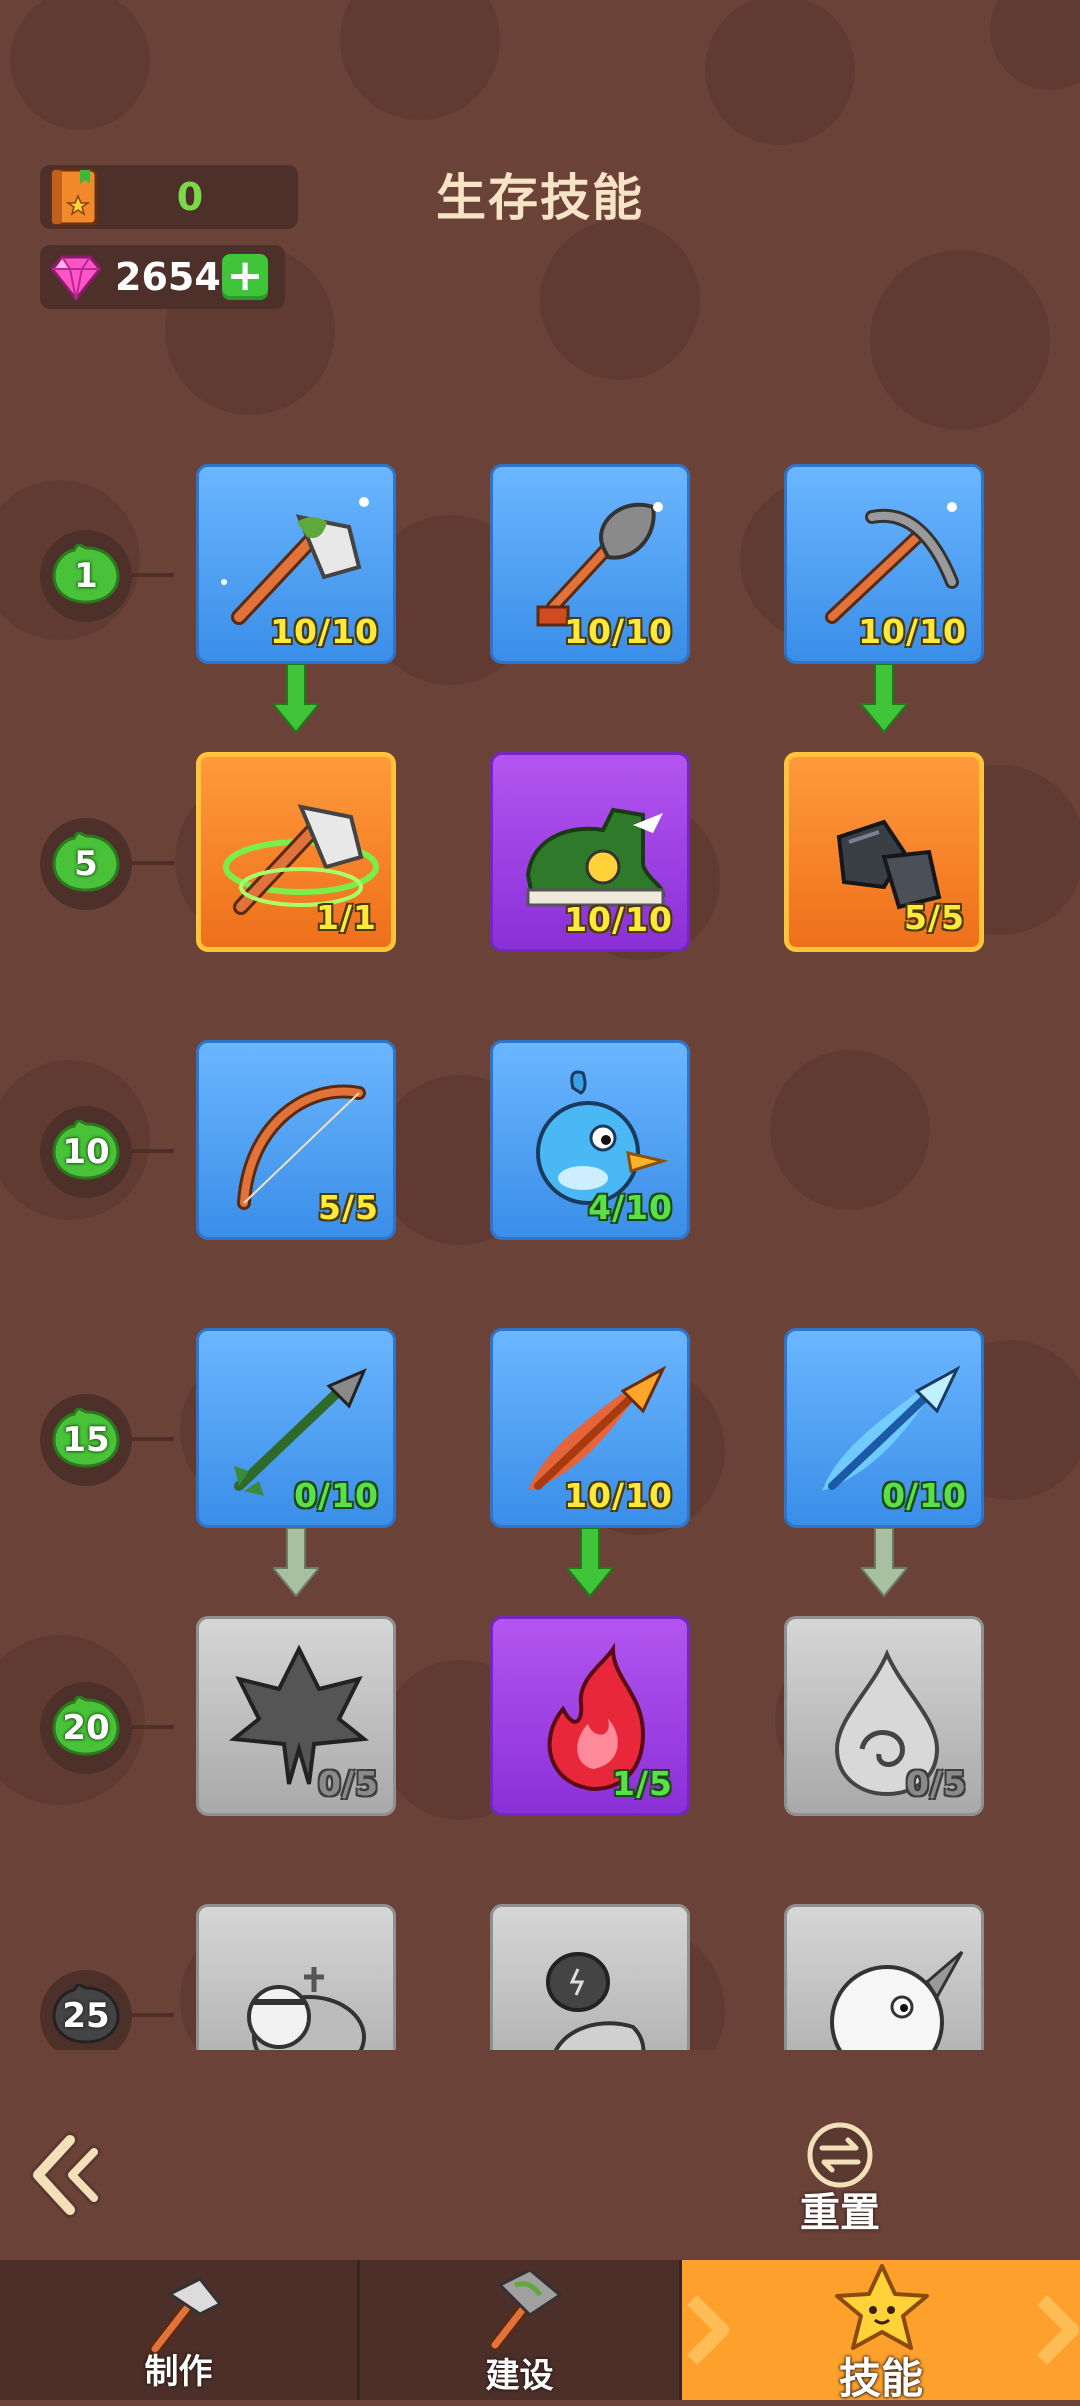 Image resolution: width=1080 pixels, height=2406 pixels. What do you see at coordinates (296, 1428) in the screenshot?
I see `skill-tile-arrow: 0/10` at bounding box center [296, 1428].